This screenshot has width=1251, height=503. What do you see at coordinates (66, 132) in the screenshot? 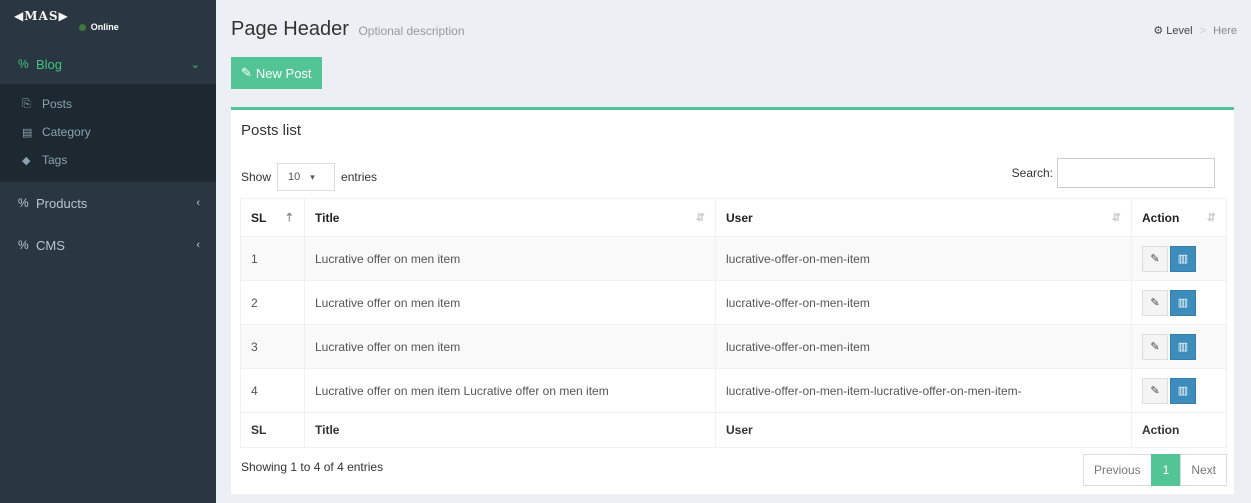
I see `sidebar-item-label: Category` at bounding box center [66, 132].